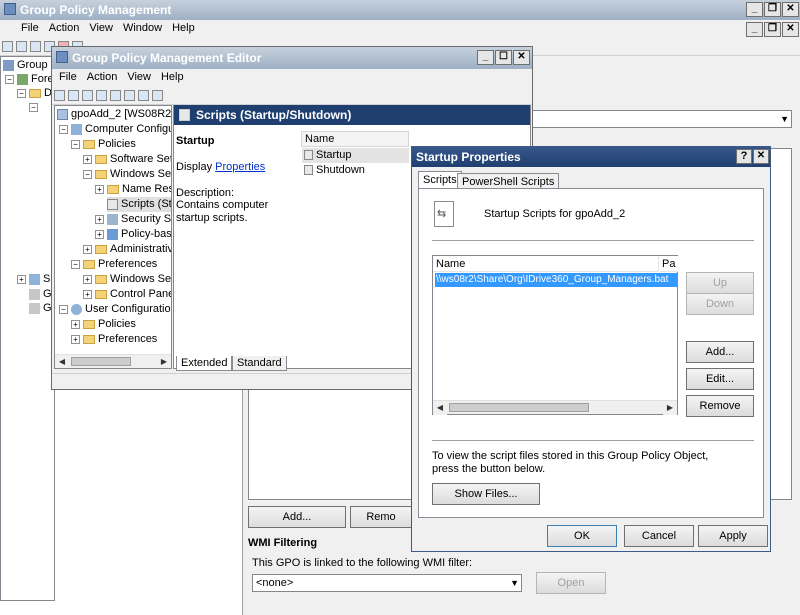  Describe the element at coordinates (720, 406) in the screenshot. I see `dialog-remove-button: Remove` at that location.